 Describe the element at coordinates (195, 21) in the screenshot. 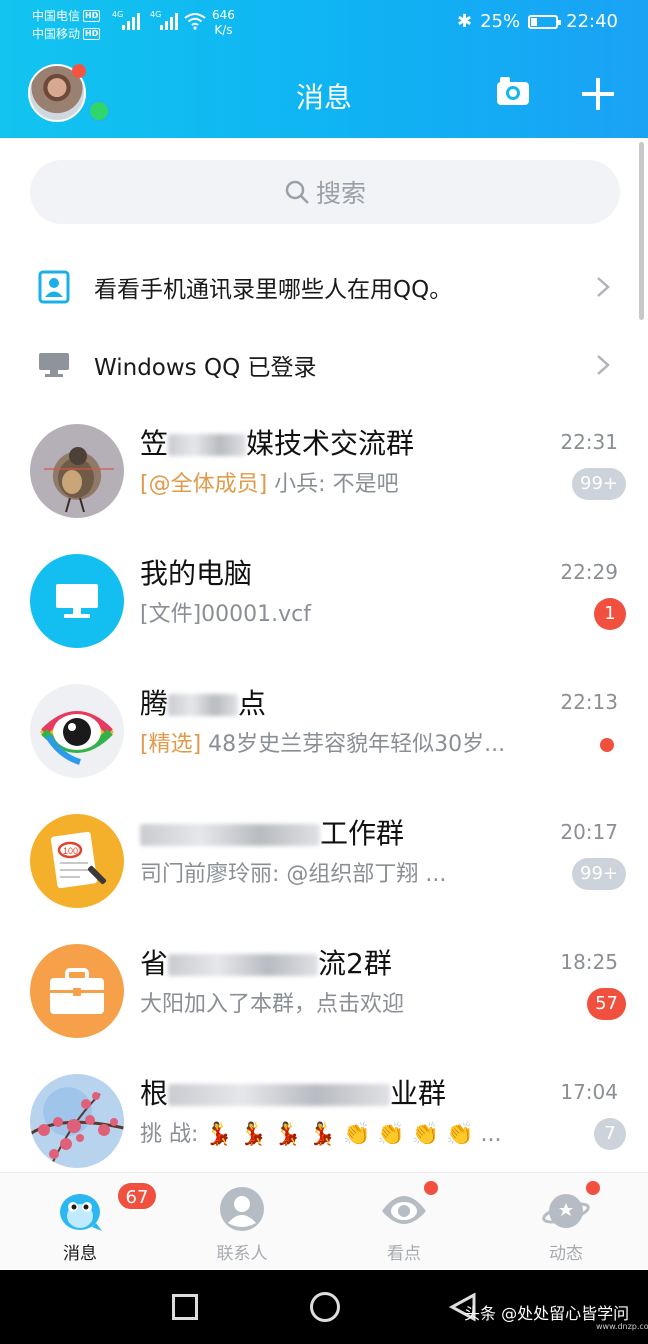

I see `wifi-icon` at that location.